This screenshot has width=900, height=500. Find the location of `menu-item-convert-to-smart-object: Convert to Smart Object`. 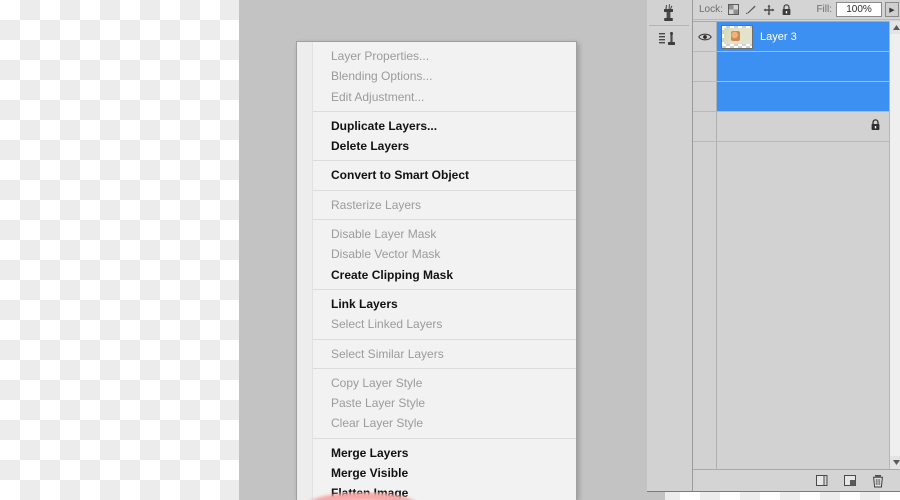

menu-item-convert-to-smart-object: Convert to Smart Object is located at coordinates (436, 175).